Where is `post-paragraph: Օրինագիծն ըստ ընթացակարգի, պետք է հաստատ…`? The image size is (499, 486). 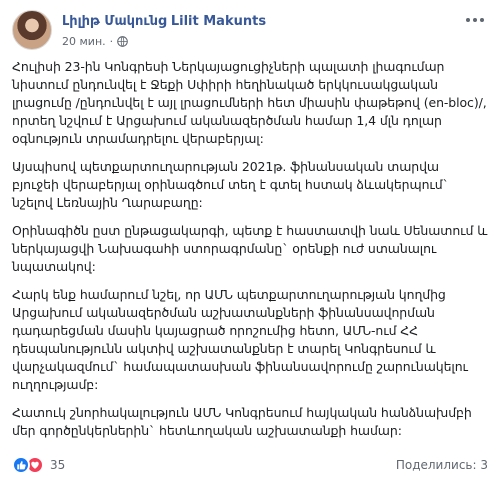
post-paragraph: Օրինագիծն ըստ ընթացակարգի, պետք է հաստատ… is located at coordinates (250, 248).